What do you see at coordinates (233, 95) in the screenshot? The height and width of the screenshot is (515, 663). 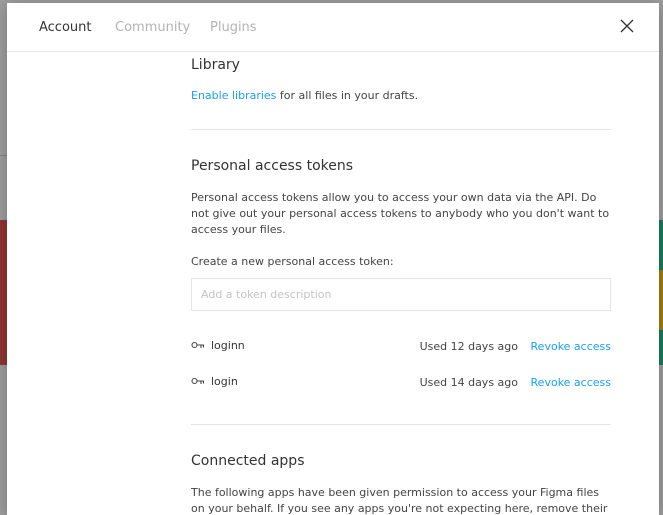 I see `enable-libraries-link: Enable libraries` at bounding box center [233, 95].